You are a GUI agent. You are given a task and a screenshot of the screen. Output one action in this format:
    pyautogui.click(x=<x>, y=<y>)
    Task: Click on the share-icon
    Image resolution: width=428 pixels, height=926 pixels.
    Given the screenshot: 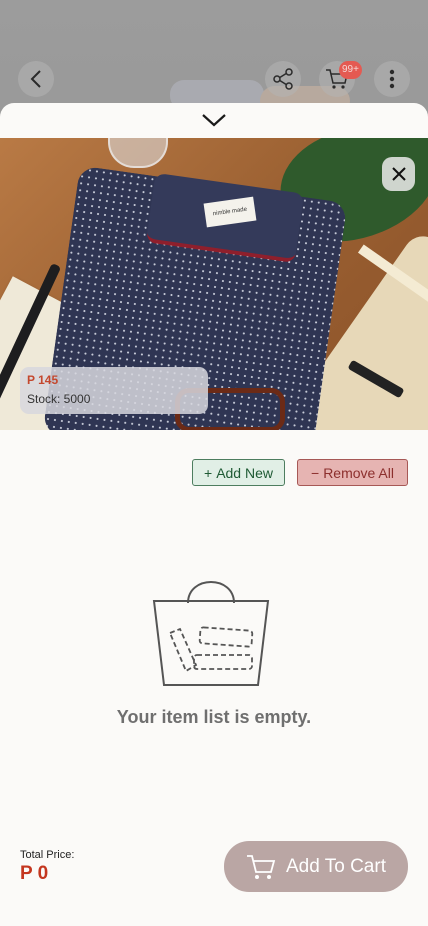 What is the action you would take?
    pyautogui.click(x=283, y=79)
    